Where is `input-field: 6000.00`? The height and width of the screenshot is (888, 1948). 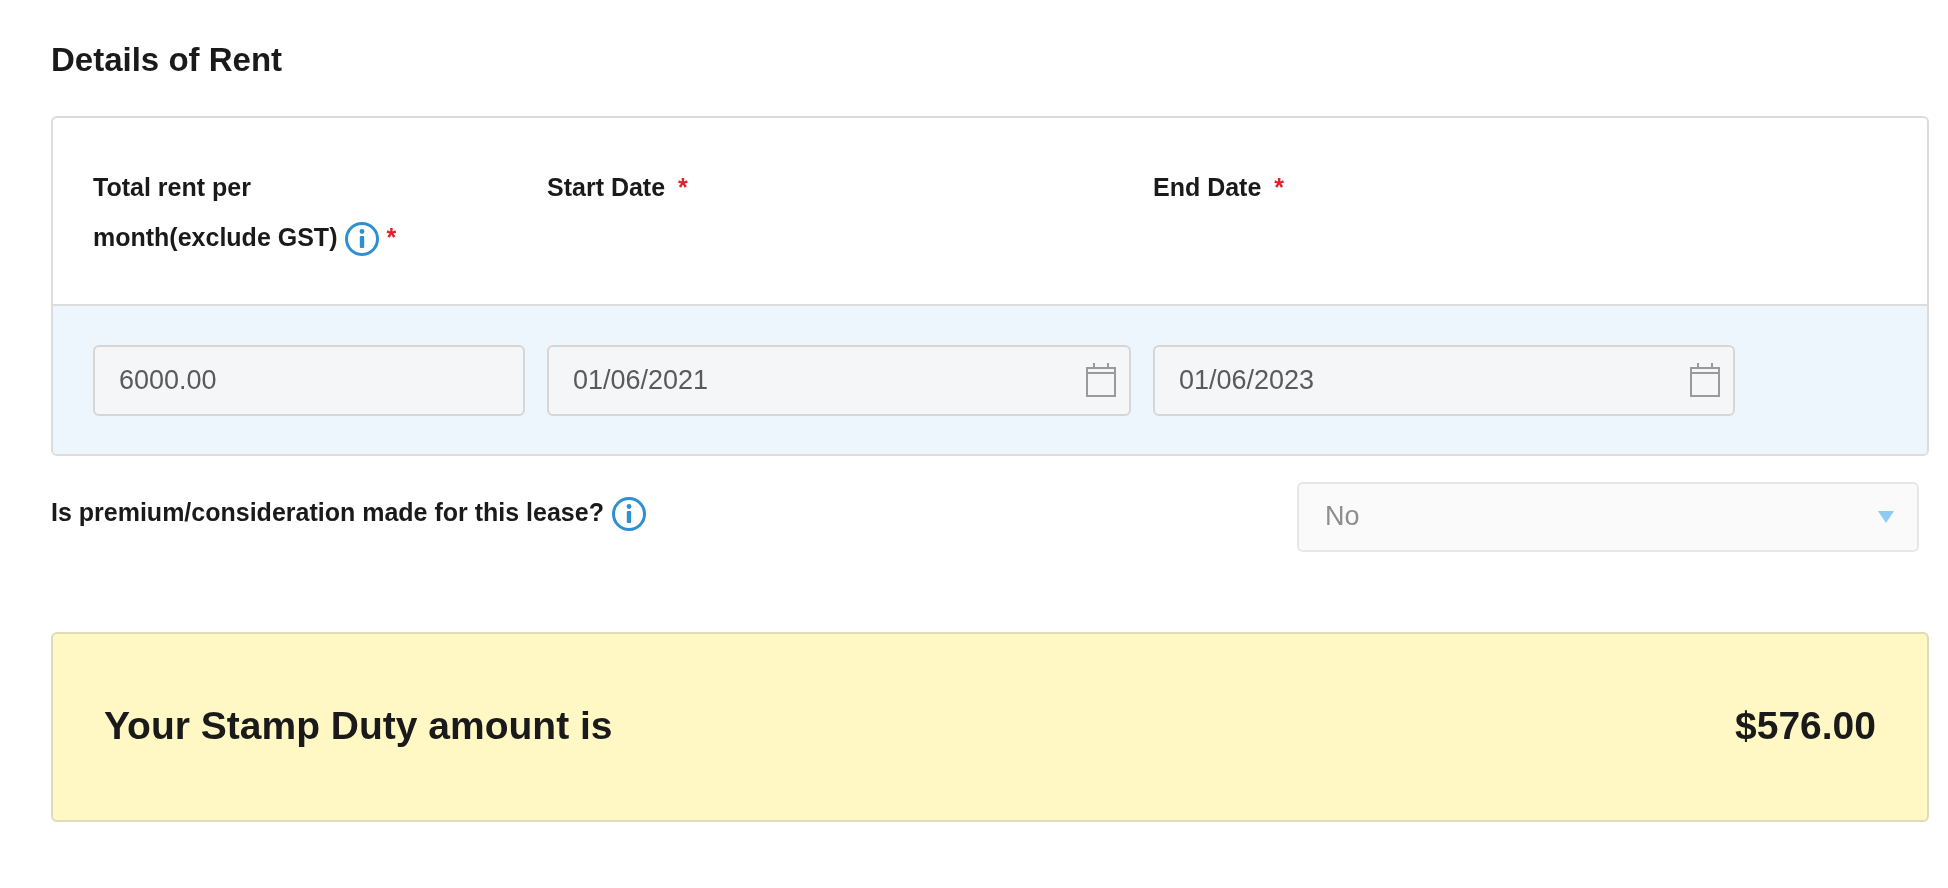
input-field: 6000.00 is located at coordinates (309, 380).